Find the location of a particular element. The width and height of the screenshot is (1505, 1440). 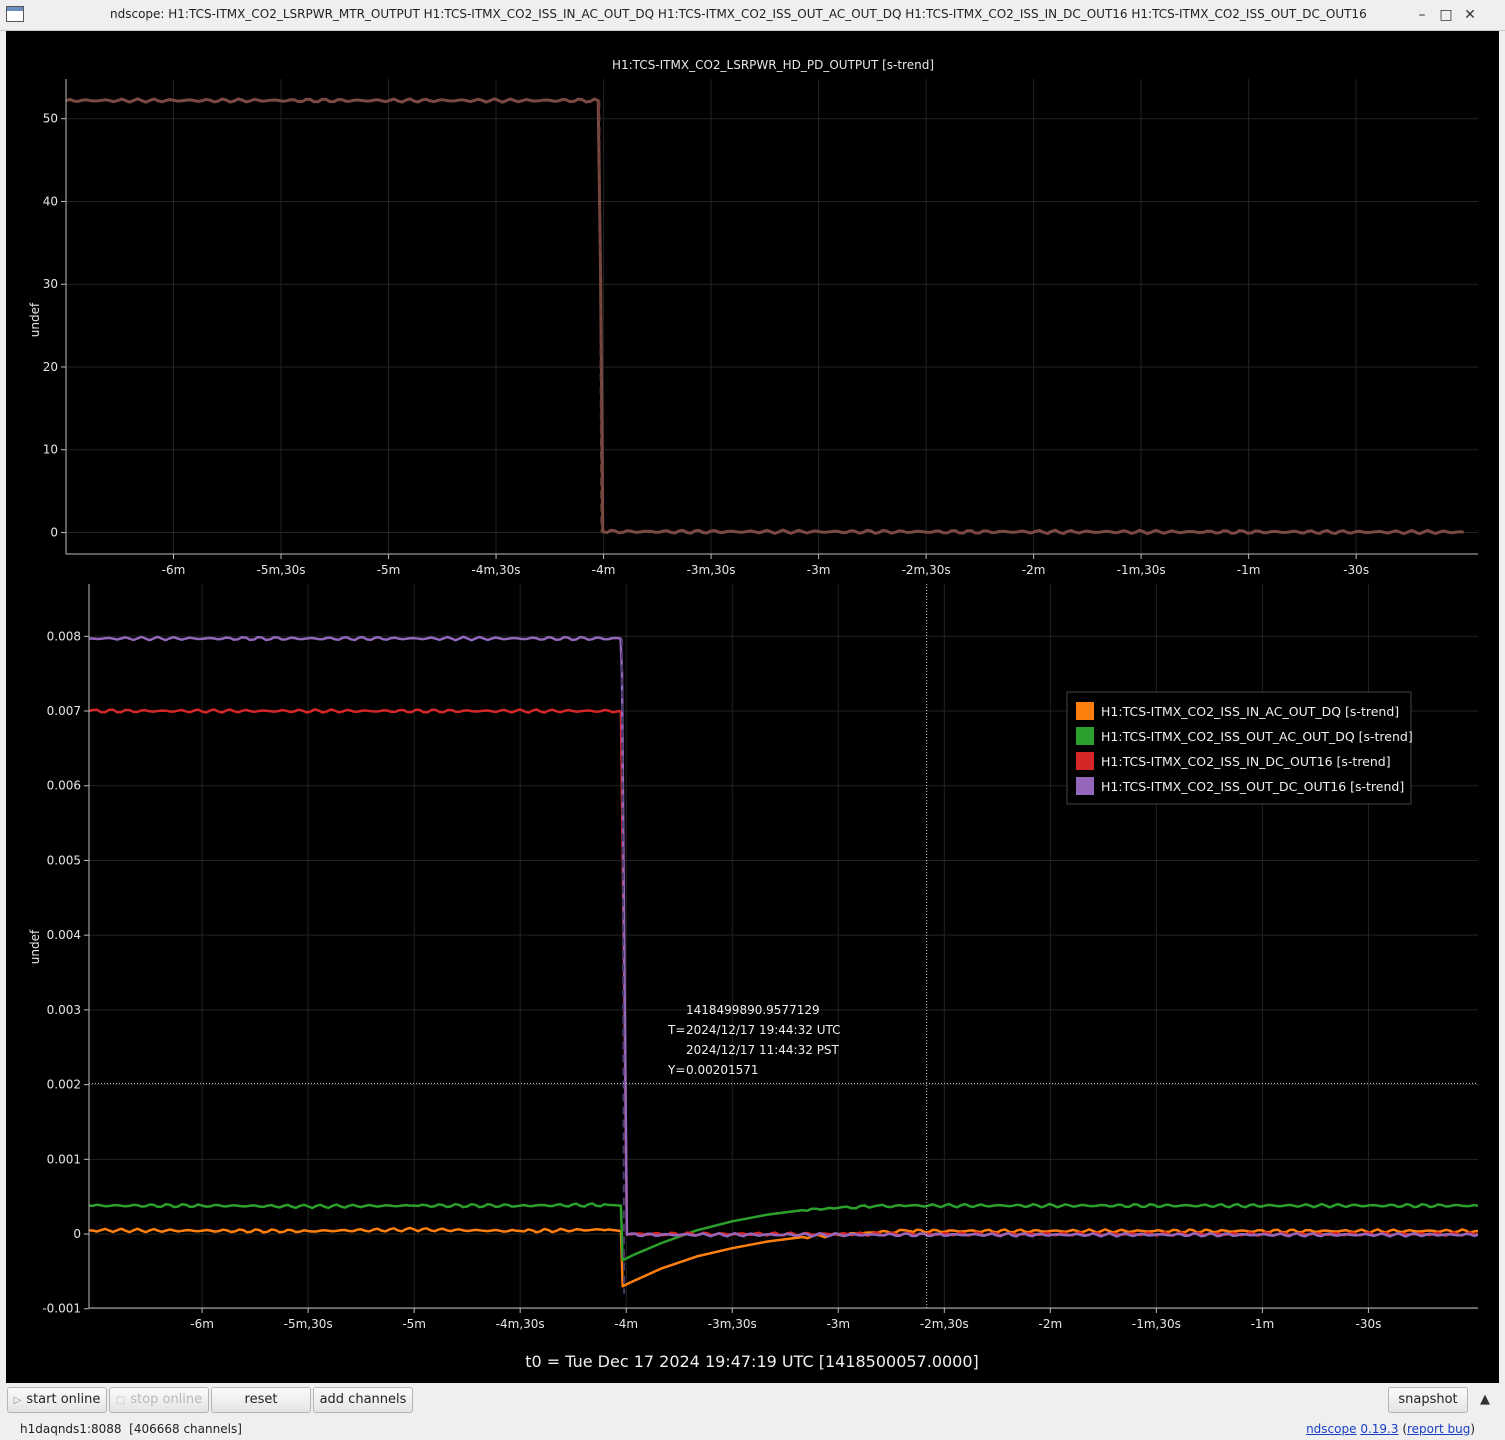

close-button: ✕ is located at coordinates (1470, 15).